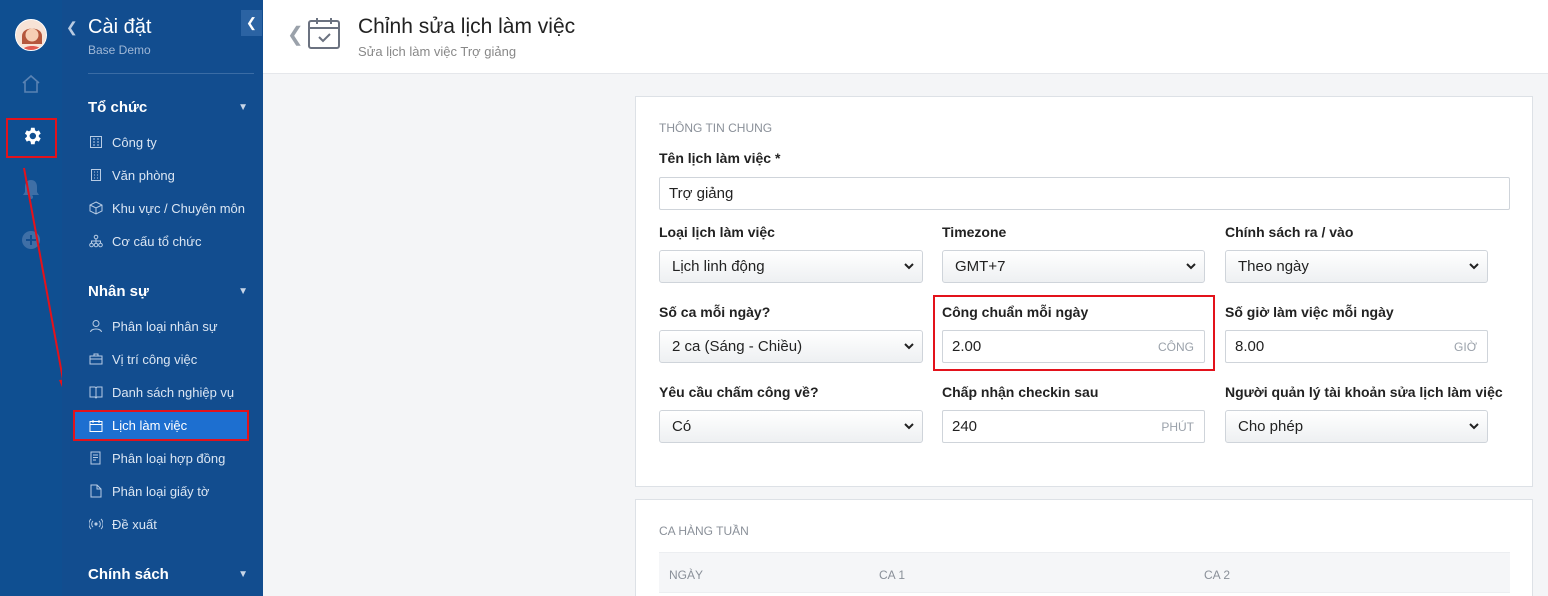 Image resolution: width=1548 pixels, height=596 pixels. I want to click on book-icon, so click(96, 392).